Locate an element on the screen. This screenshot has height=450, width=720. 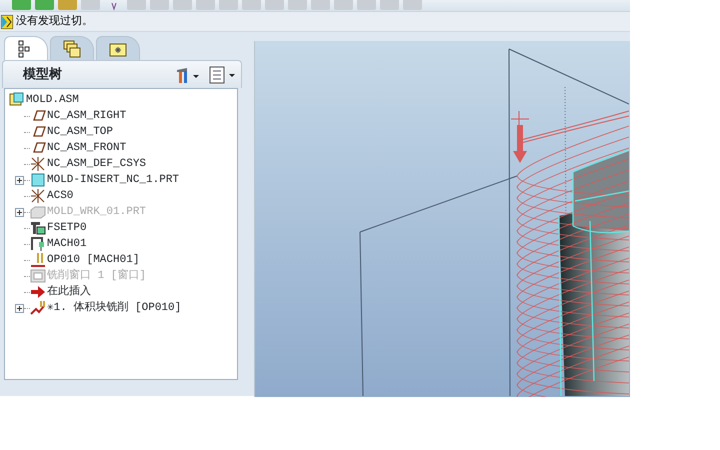
toolpath-icon is located at coordinates (38, 308).